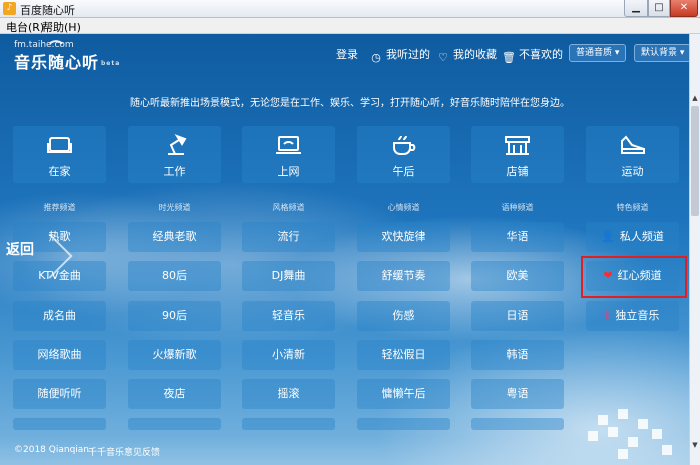 This screenshot has height=465, width=700. What do you see at coordinates (174, 316) in the screenshot?
I see `channel-button: 90后` at bounding box center [174, 316].